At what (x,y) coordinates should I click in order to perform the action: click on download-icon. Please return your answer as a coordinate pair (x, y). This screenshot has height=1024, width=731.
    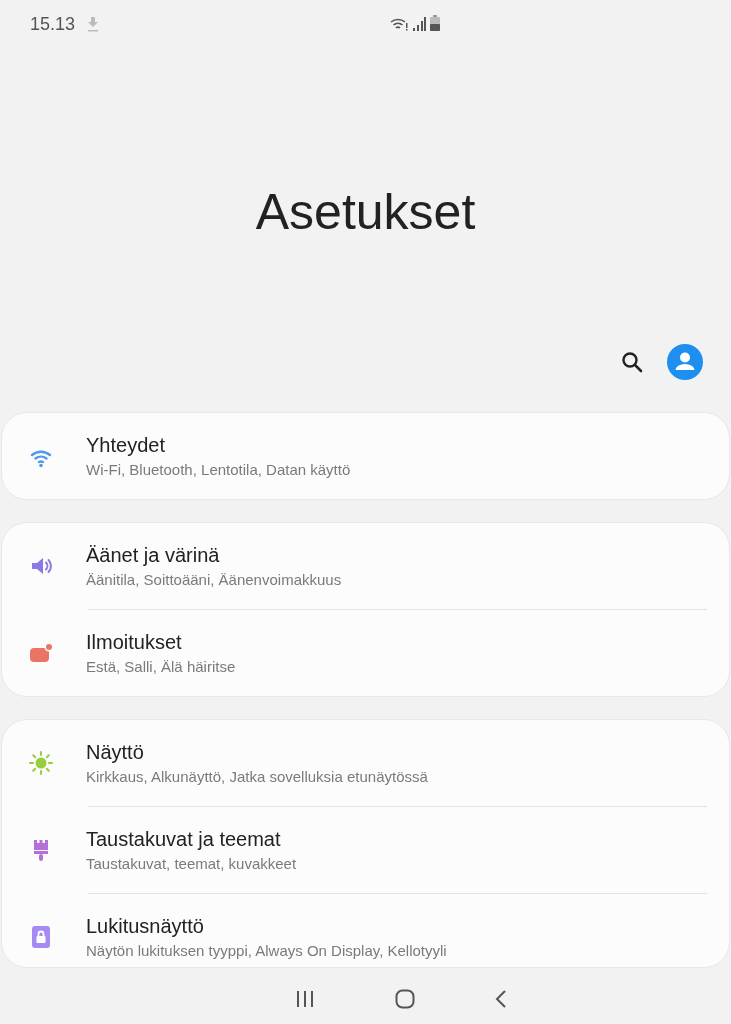
    Looking at the image, I should click on (93, 24).